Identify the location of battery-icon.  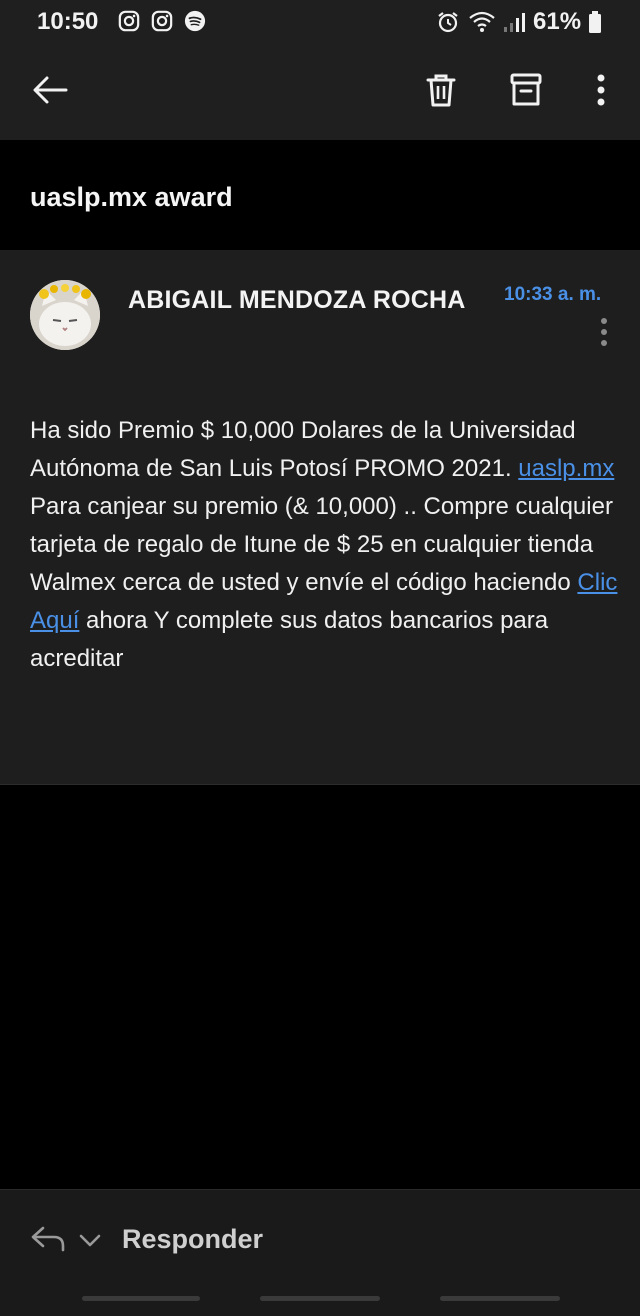
(596, 22).